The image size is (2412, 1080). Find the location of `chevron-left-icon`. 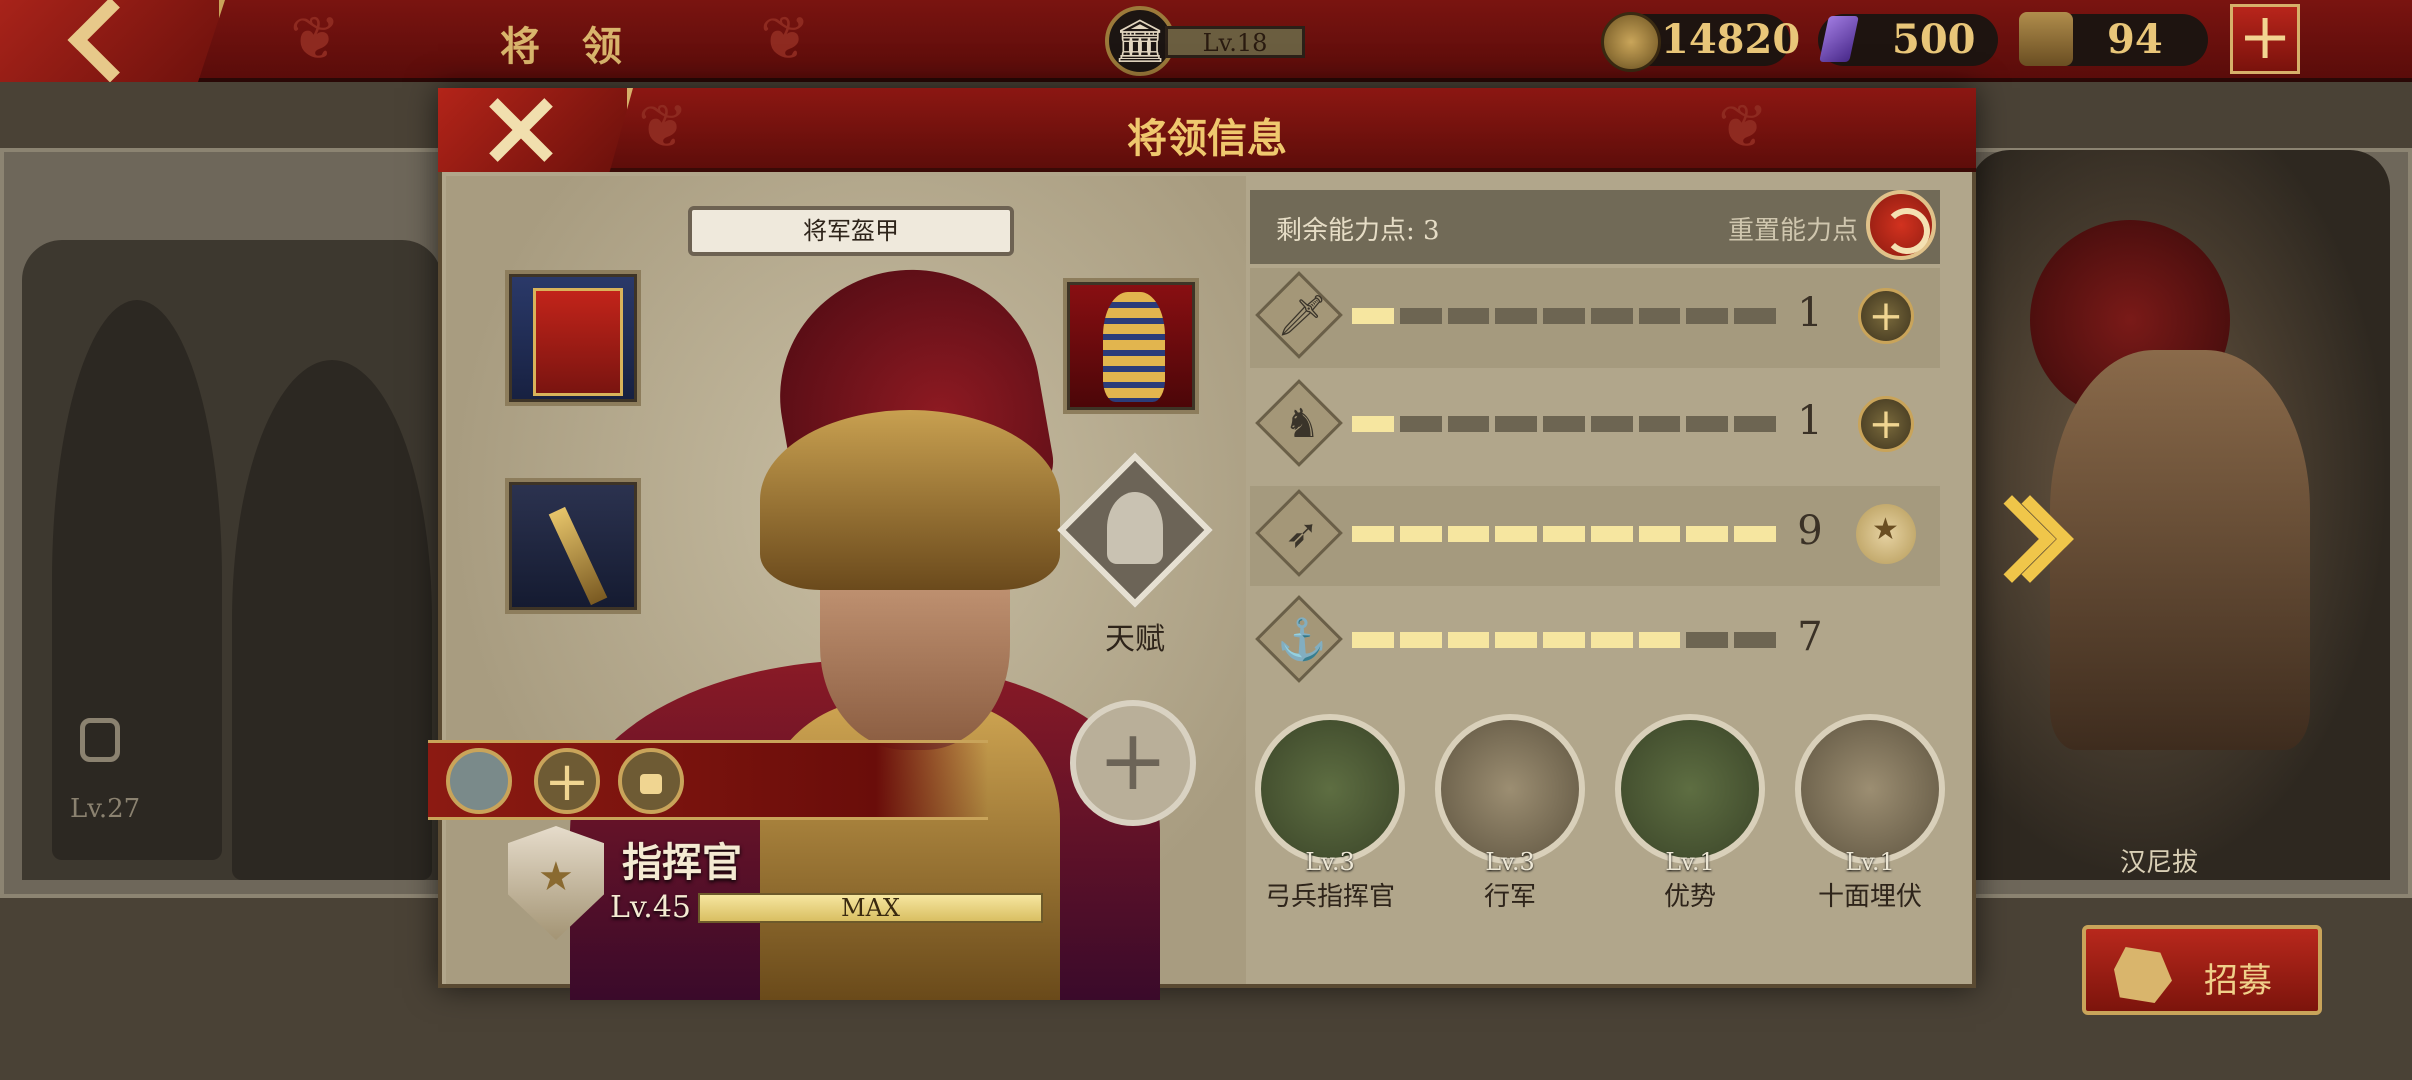

chevron-left-icon is located at coordinates (110, 41).